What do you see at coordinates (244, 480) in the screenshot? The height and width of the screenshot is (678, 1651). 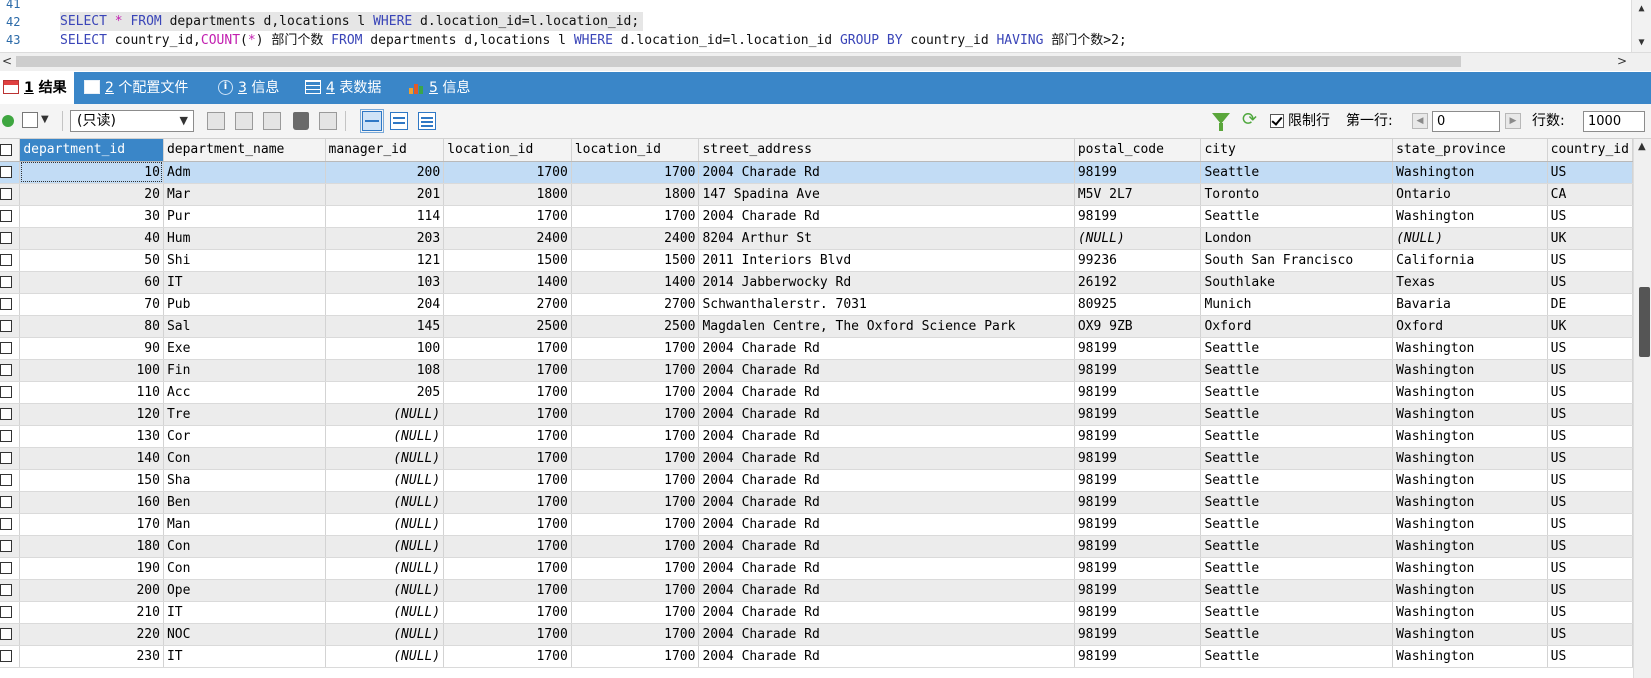 I see `cell-department-name: Sha` at bounding box center [244, 480].